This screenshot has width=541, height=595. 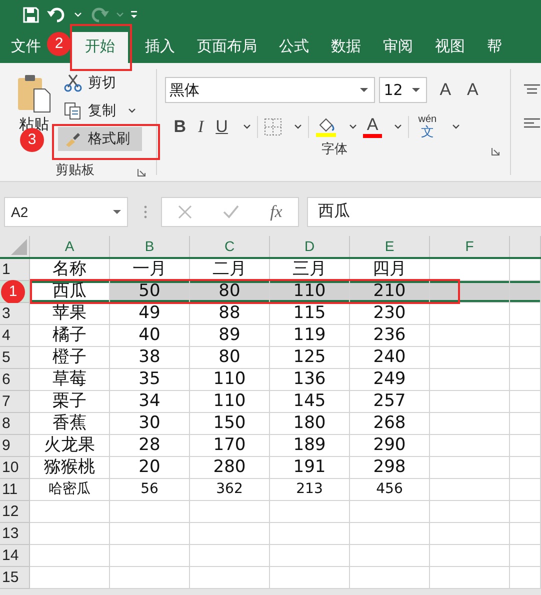 I want to click on row-header: 14, so click(x=15, y=556).